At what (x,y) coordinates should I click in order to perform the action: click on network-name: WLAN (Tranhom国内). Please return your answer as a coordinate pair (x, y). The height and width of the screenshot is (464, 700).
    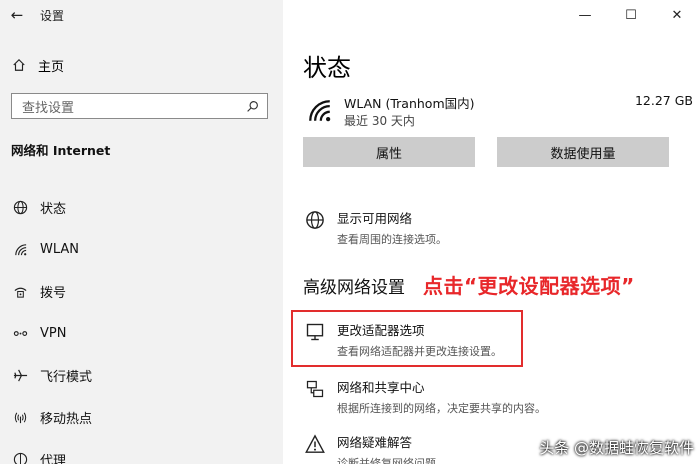
    Looking at the image, I should click on (409, 103).